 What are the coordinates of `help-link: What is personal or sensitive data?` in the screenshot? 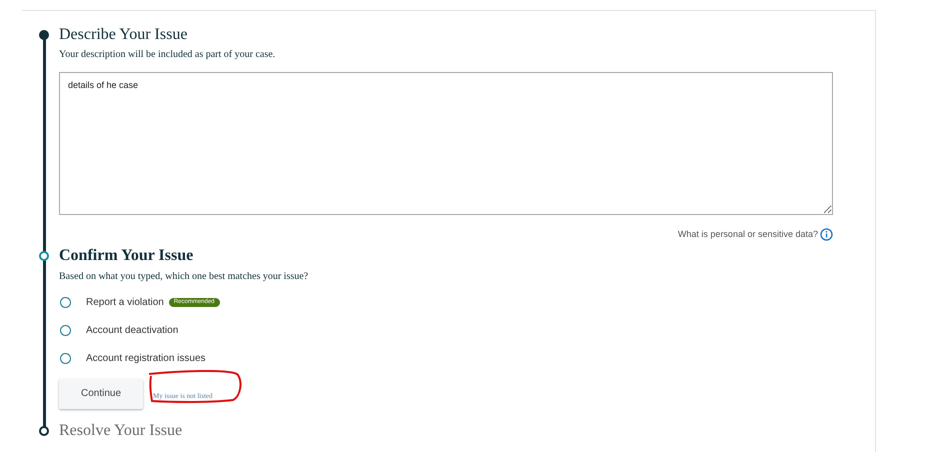 It's located at (748, 235).